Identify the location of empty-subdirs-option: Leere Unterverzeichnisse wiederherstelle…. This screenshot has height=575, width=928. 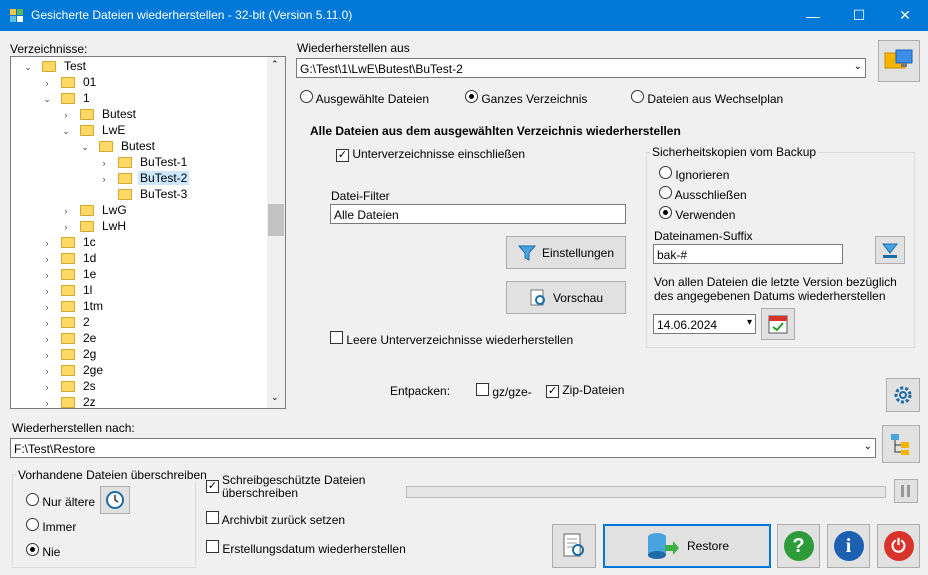
(451, 339).